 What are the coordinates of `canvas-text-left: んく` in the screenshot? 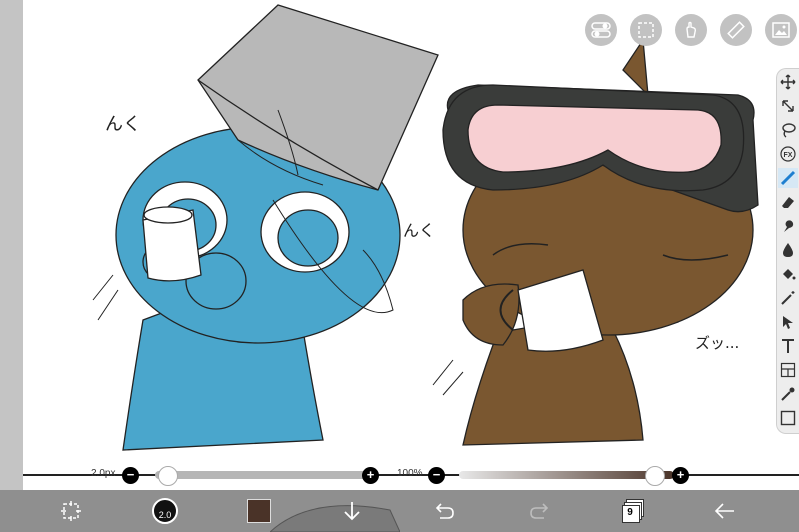 It's located at (123, 124).